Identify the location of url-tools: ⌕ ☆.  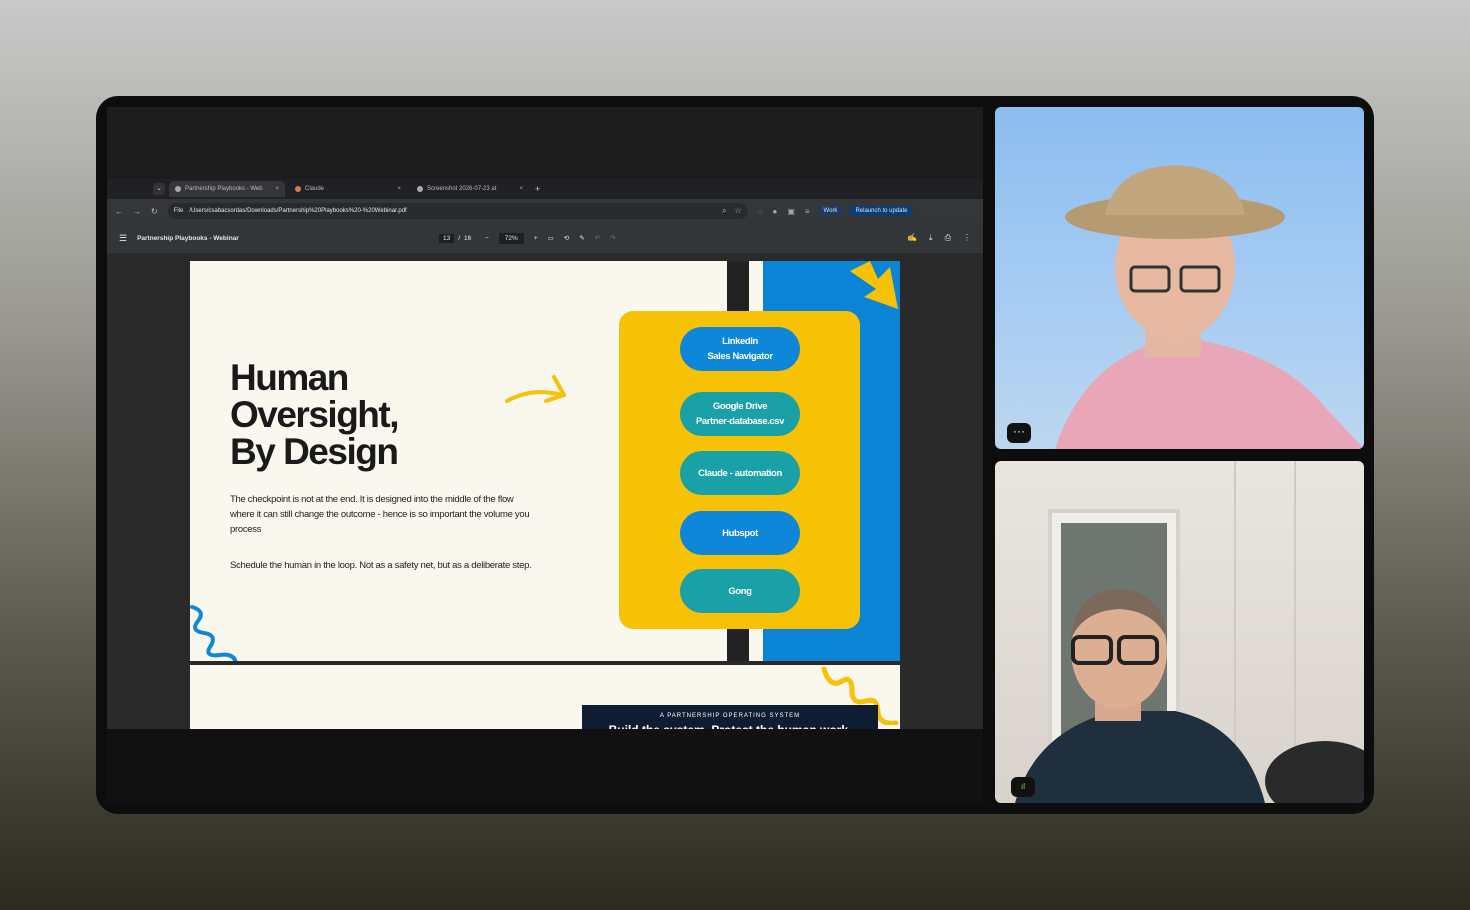
(732, 211).